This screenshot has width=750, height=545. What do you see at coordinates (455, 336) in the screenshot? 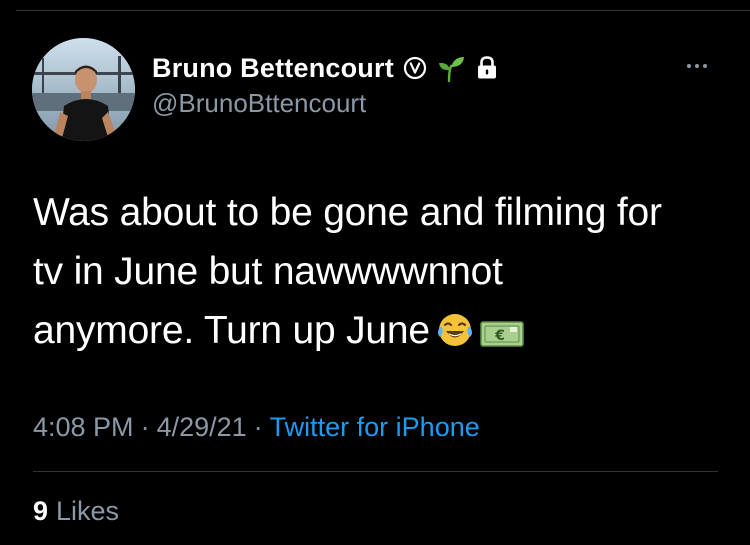
I see `face-with-tears-of-joy-icon` at bounding box center [455, 336].